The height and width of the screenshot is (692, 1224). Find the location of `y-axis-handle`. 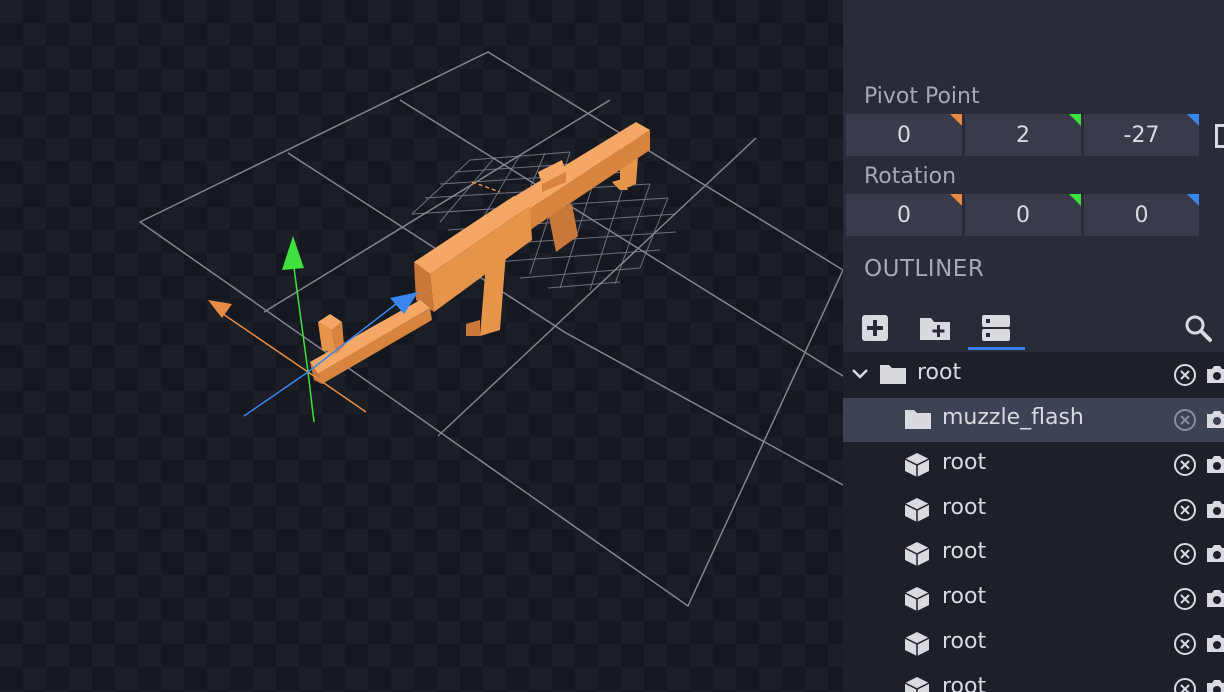

y-axis-handle is located at coordinates (293, 253).